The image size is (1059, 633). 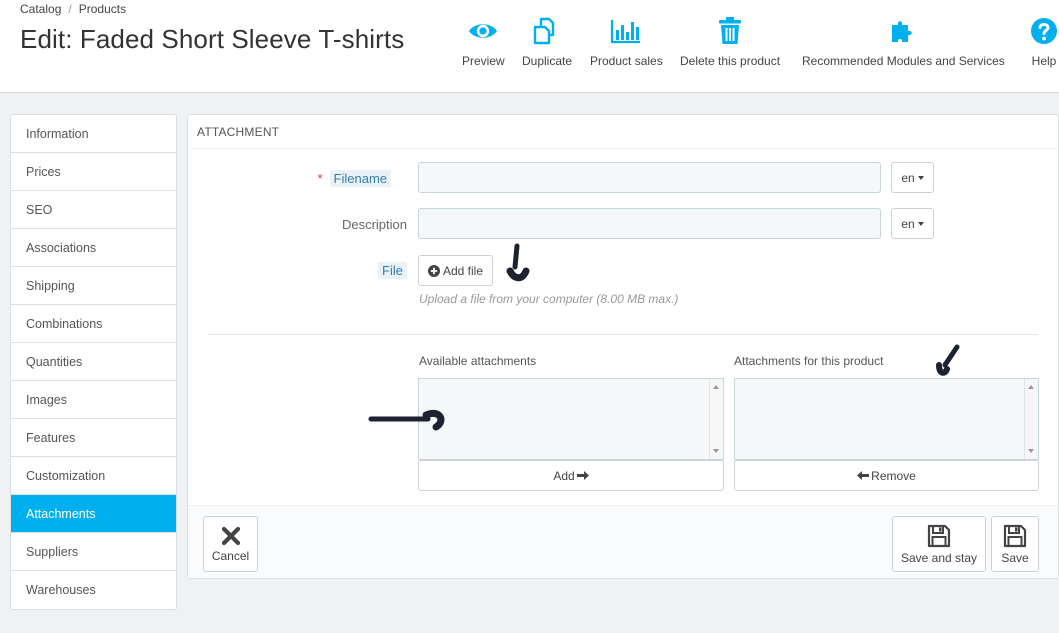 What do you see at coordinates (230, 555) in the screenshot?
I see `cancel-label: Cancel` at bounding box center [230, 555].